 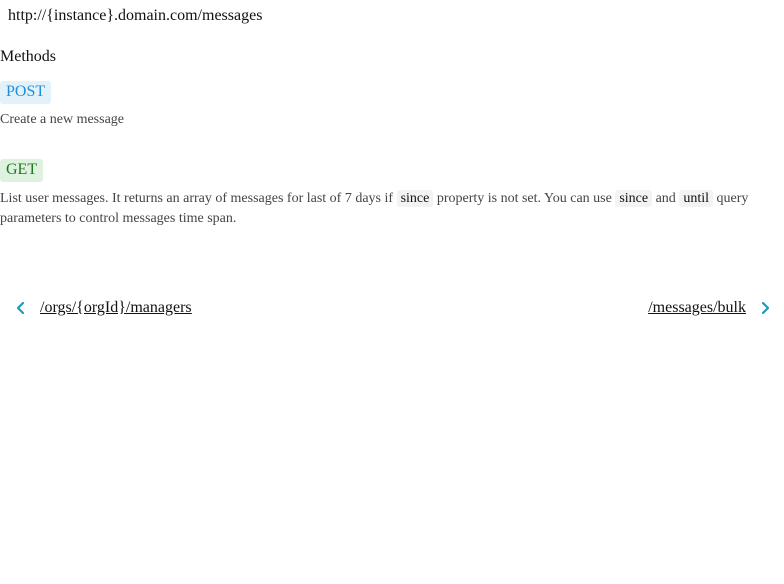 What do you see at coordinates (524, 198) in the screenshot?
I see `get-description-text-2: property is not set. You can use` at bounding box center [524, 198].